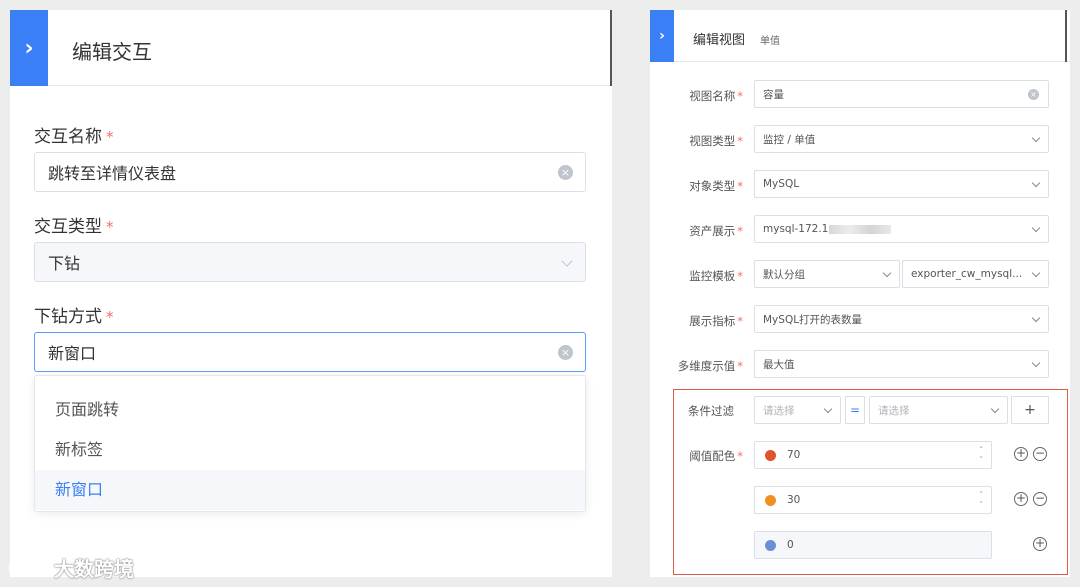  Describe the element at coordinates (310, 262) in the screenshot. I see `interaction-type-select: 下钻` at that location.